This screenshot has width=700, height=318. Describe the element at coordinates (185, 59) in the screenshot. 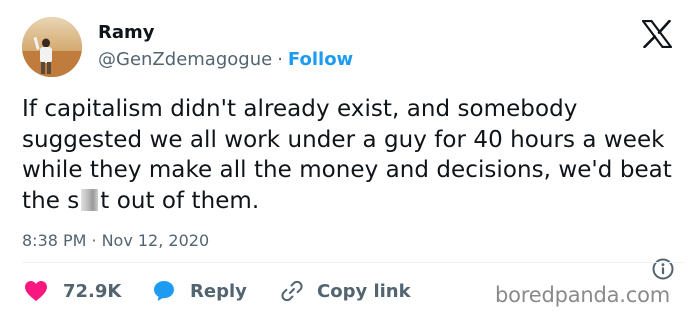

I see `author-handle: @GenZdemagogue` at that location.